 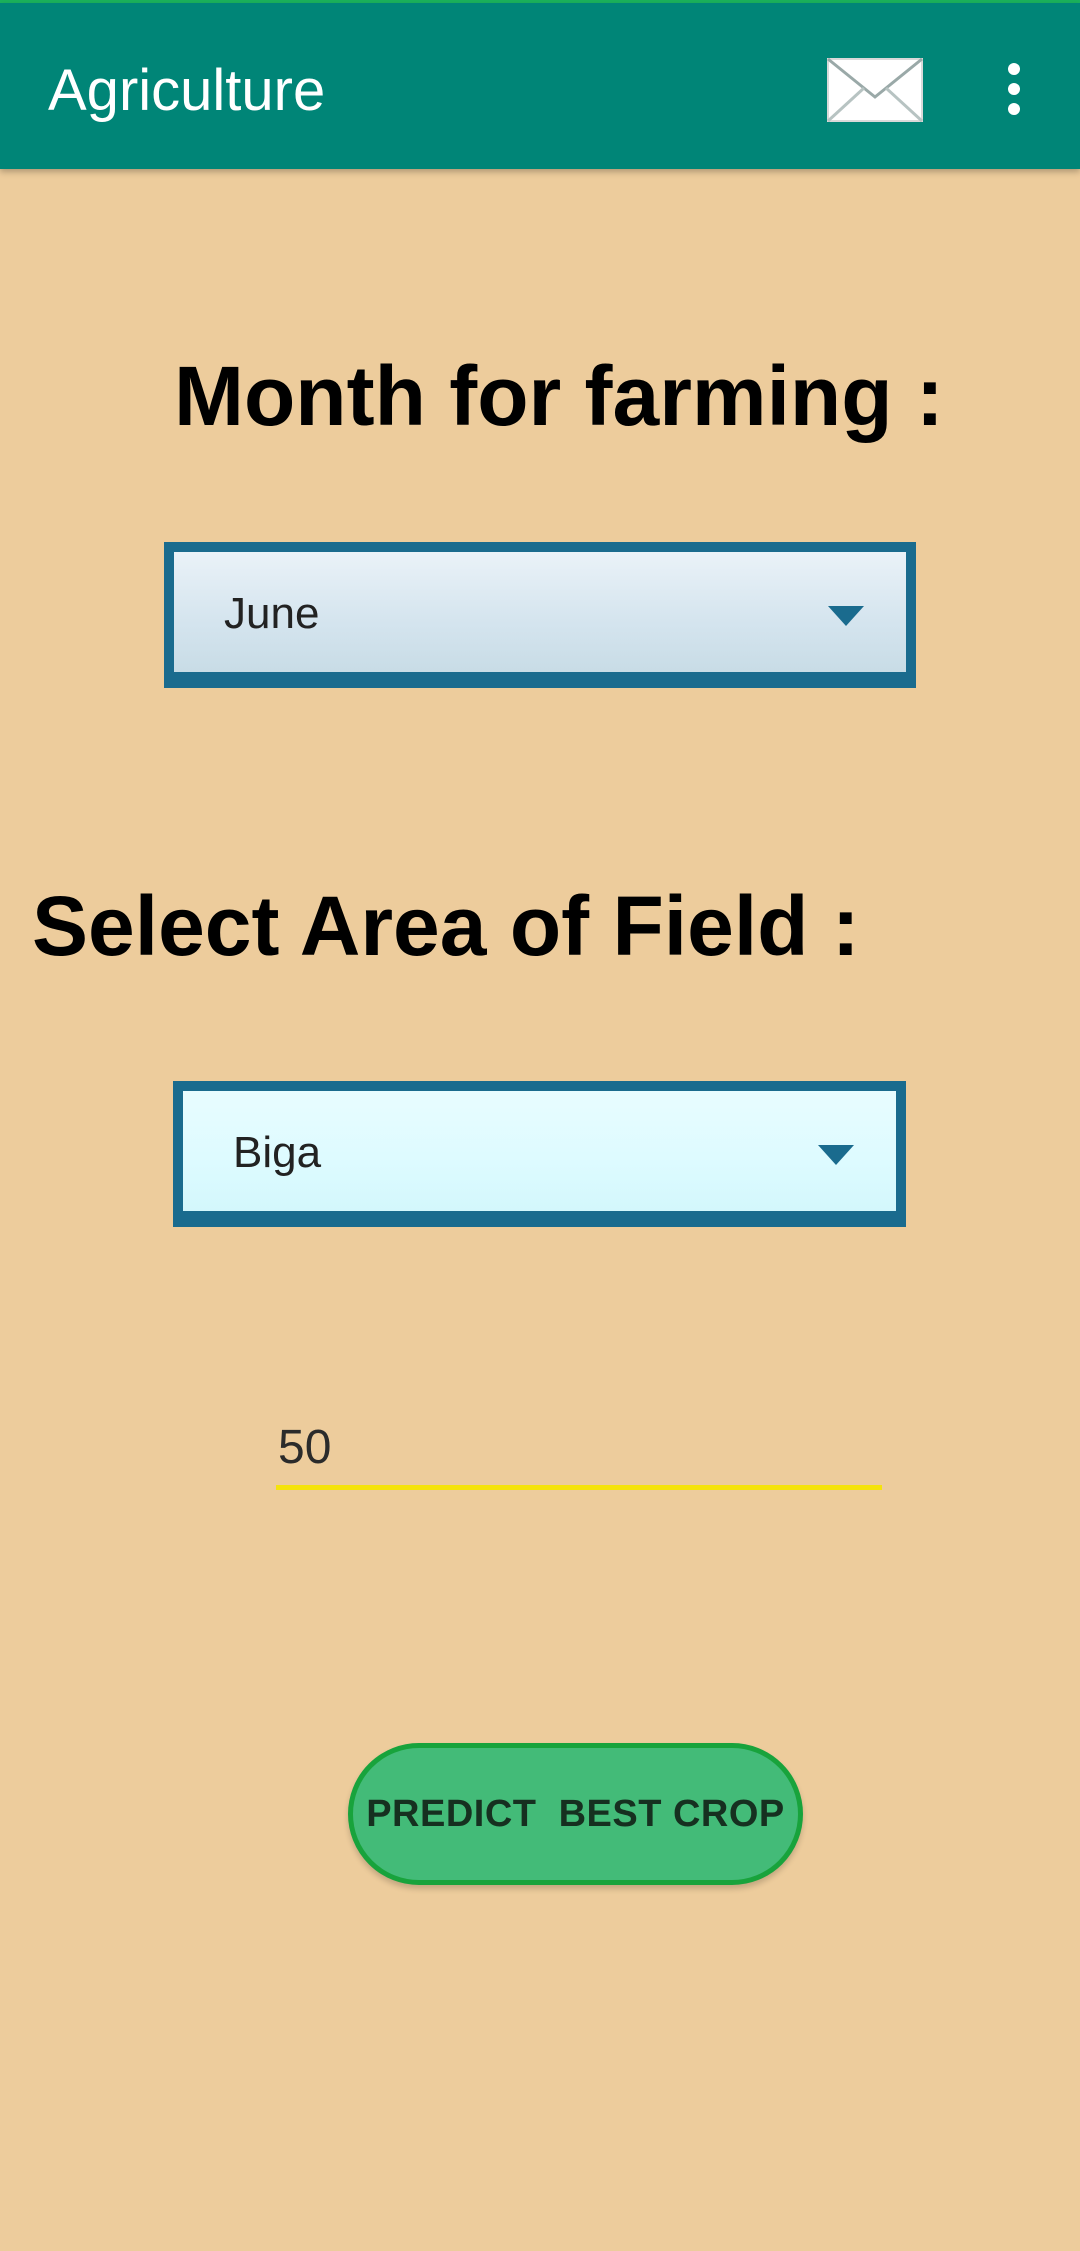 What do you see at coordinates (277, 1152) in the screenshot?
I see `area-unit-selected-value: Biga` at bounding box center [277, 1152].